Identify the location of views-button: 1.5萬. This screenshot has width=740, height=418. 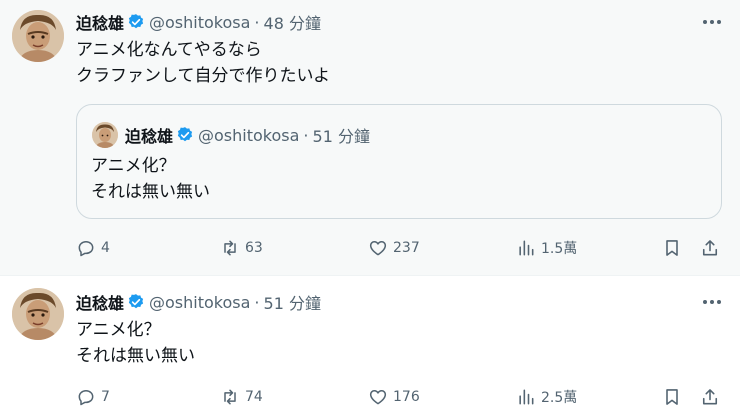
(546, 248).